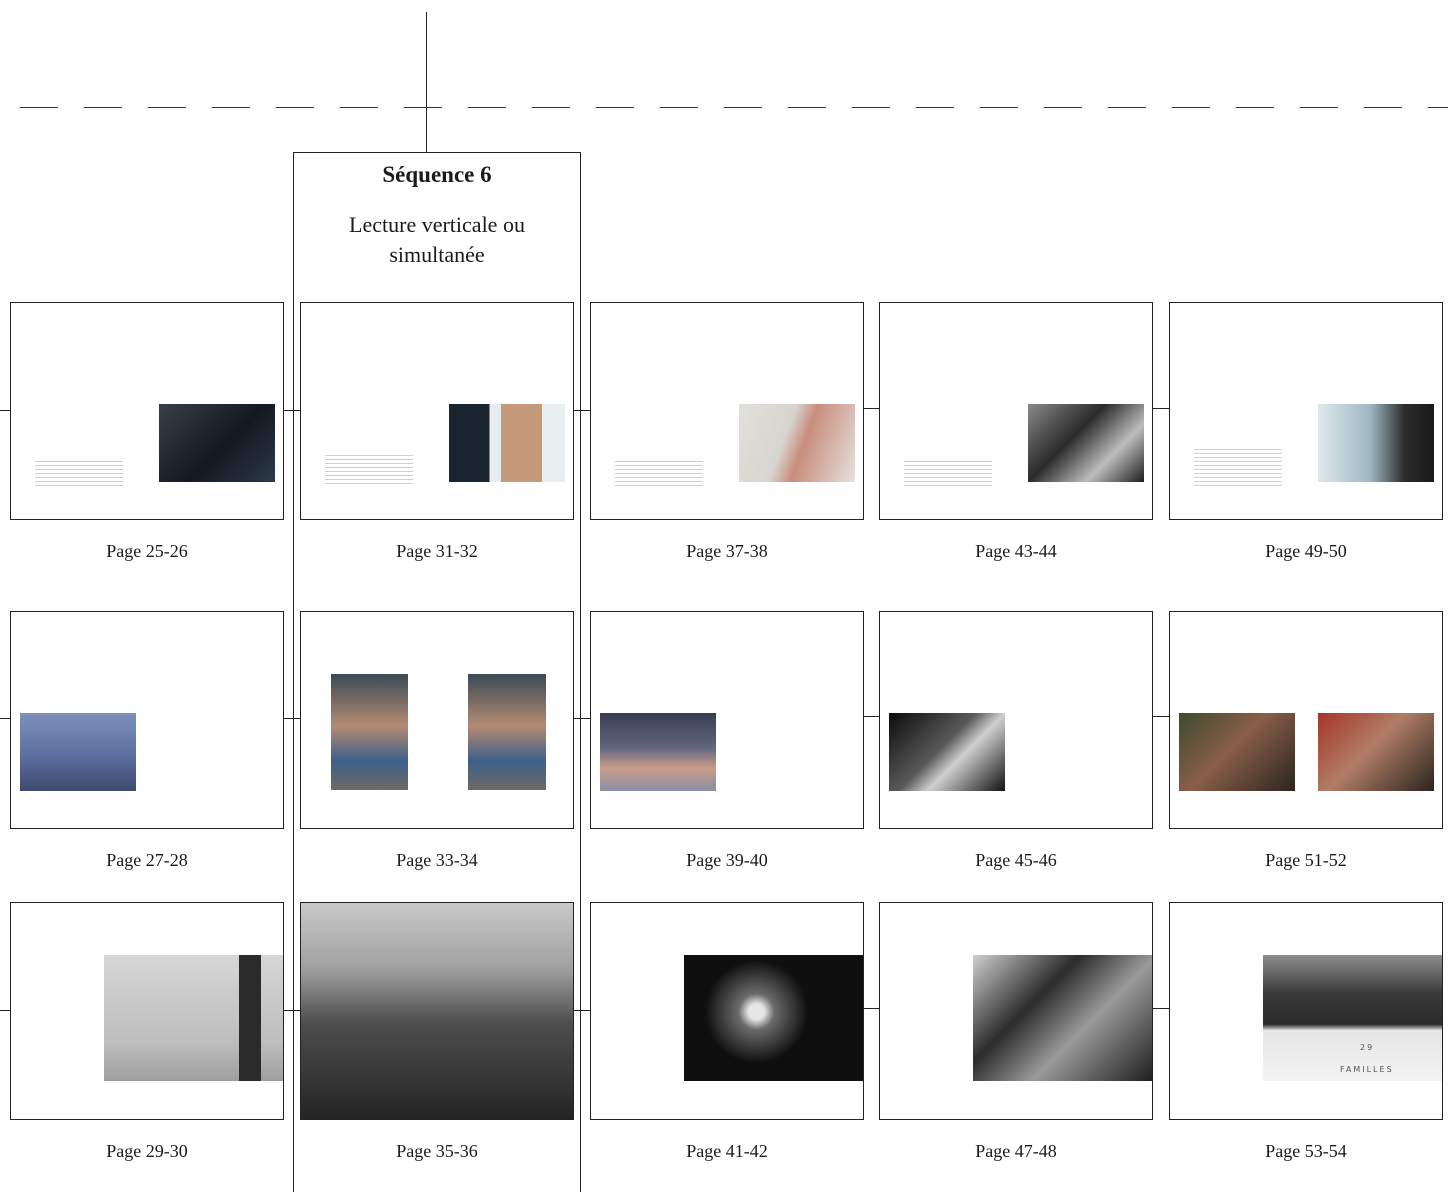 Image resolution: width=1448 pixels, height=1192 pixels. I want to click on photo-inscription-word: FAMILLES, so click(1367, 1069).